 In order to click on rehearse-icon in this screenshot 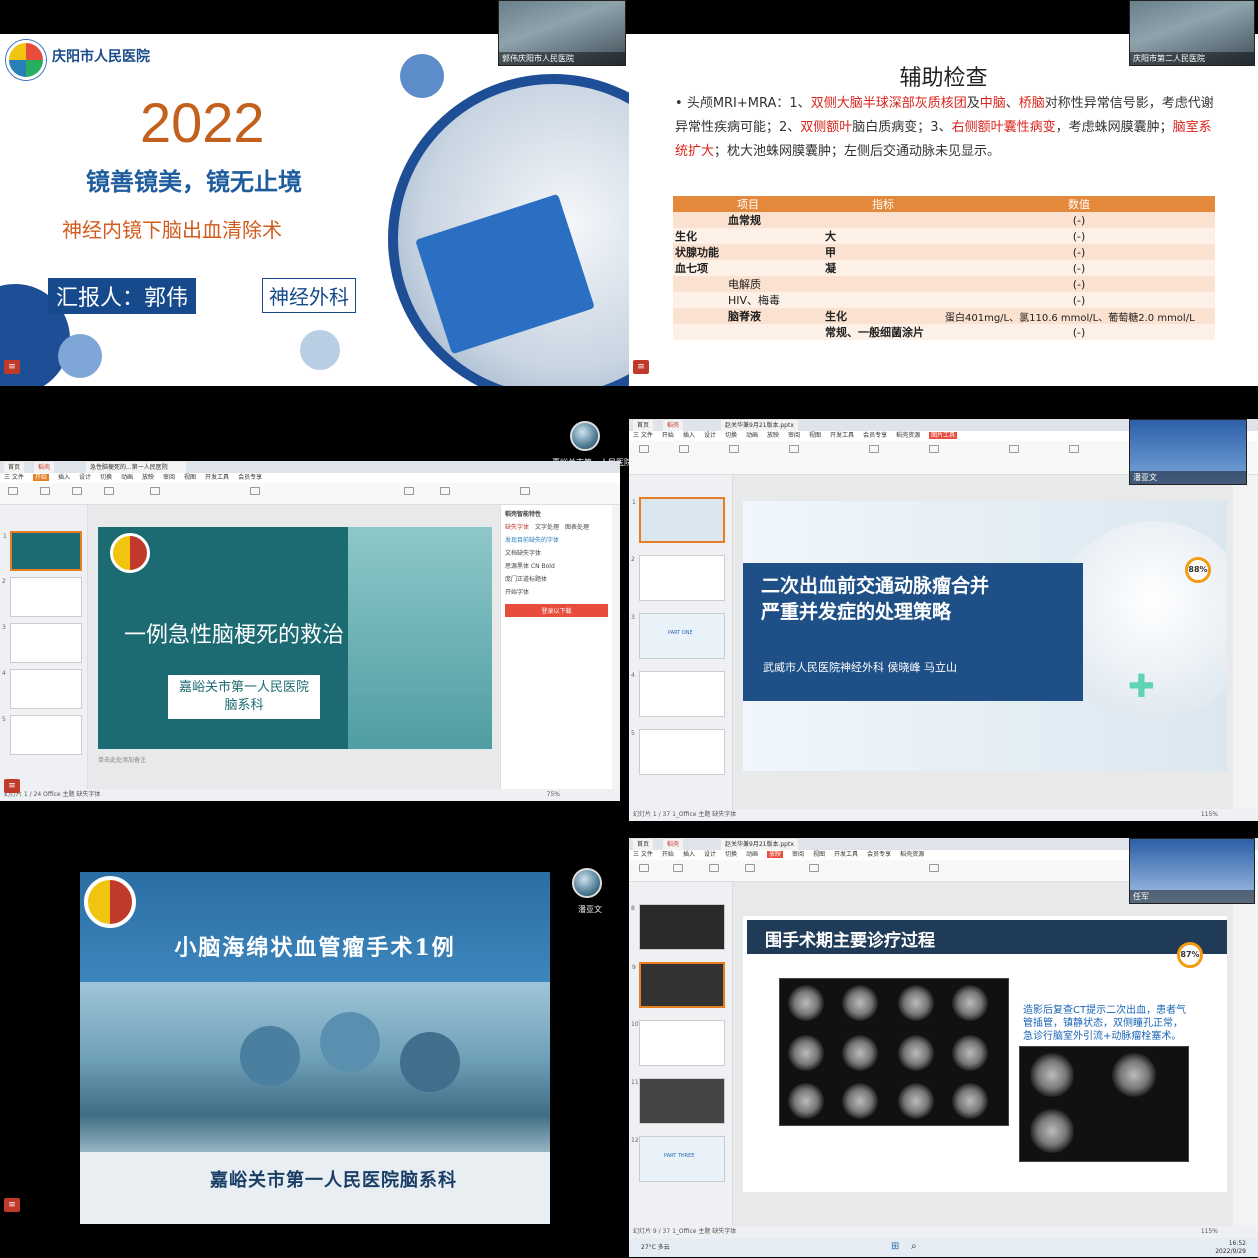, I will do `click(750, 868)`.